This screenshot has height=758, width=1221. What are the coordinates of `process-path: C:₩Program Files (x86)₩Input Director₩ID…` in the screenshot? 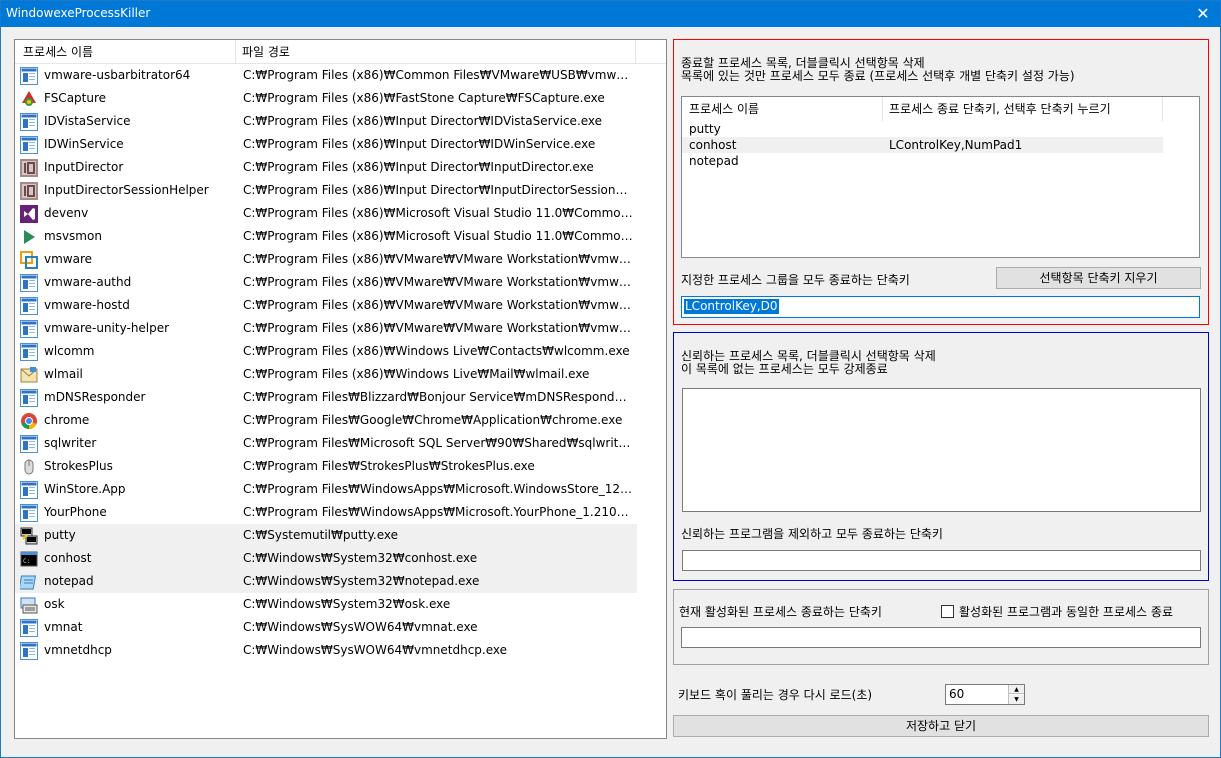 It's located at (423, 121).